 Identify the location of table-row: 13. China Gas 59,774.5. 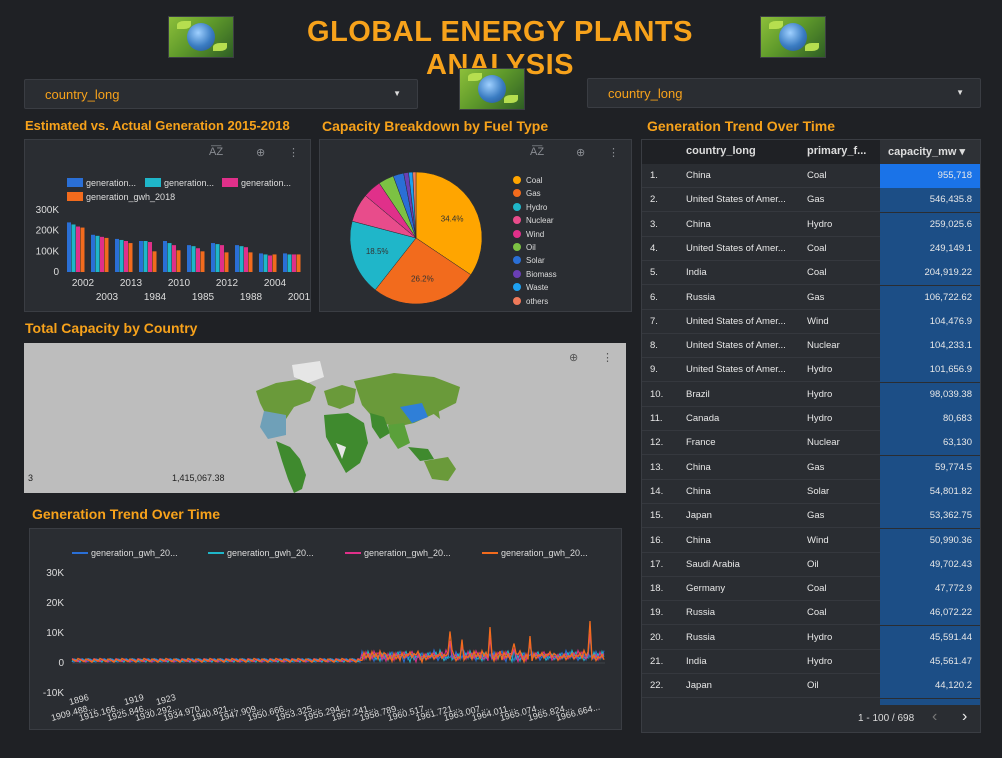
(811, 467).